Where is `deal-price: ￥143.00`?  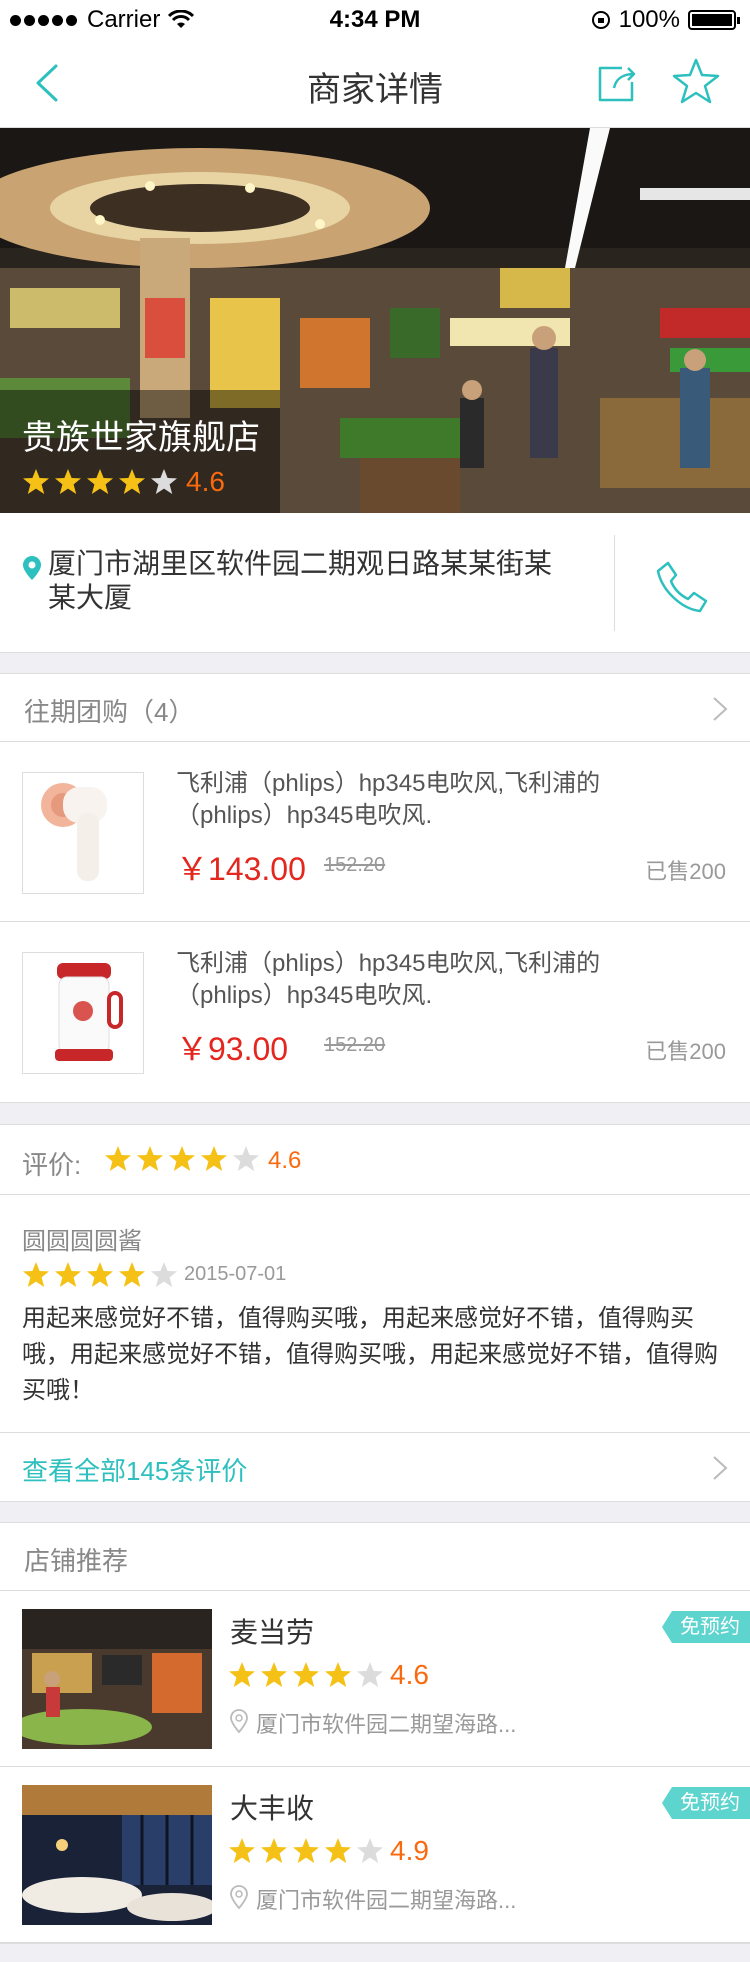
deal-price: ￥143.00 is located at coordinates (241, 869).